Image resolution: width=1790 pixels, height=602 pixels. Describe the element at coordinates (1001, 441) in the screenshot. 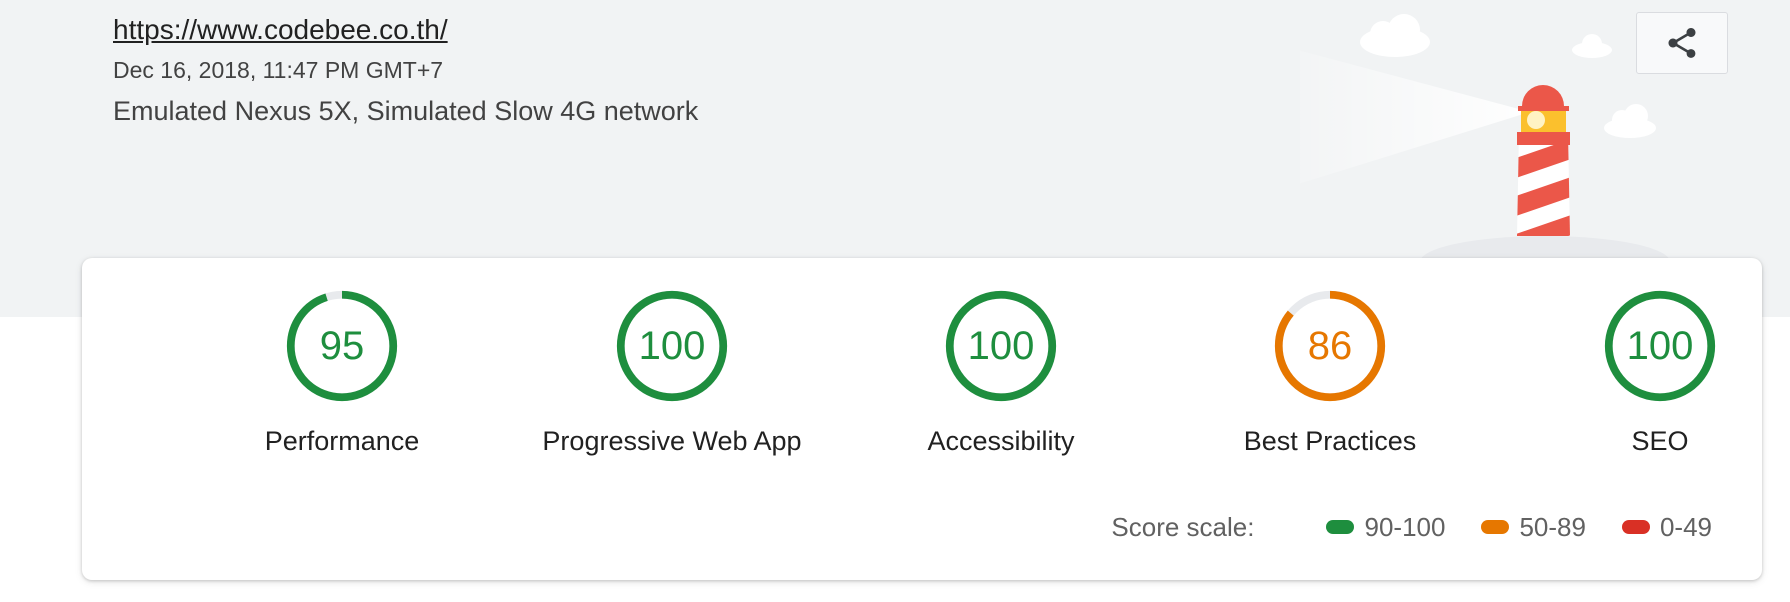

I see `gauge-label: Accessibility` at that location.